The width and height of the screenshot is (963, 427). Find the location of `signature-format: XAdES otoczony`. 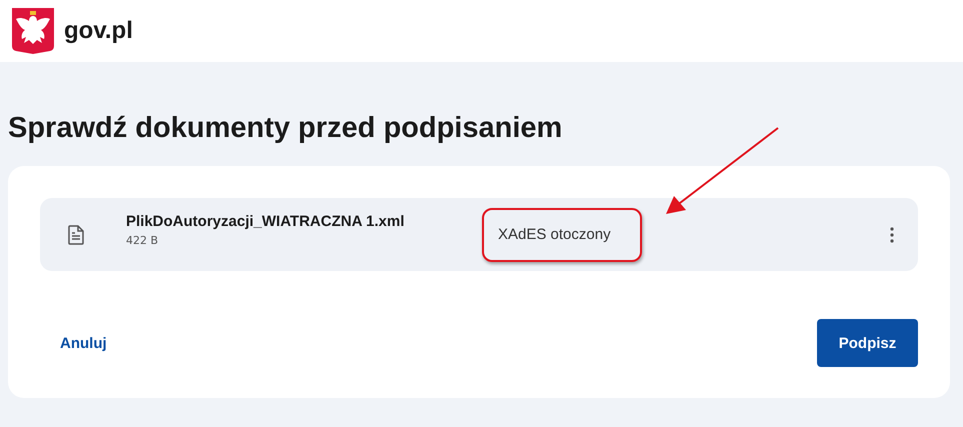

signature-format: XAdES otoczony is located at coordinates (554, 234).